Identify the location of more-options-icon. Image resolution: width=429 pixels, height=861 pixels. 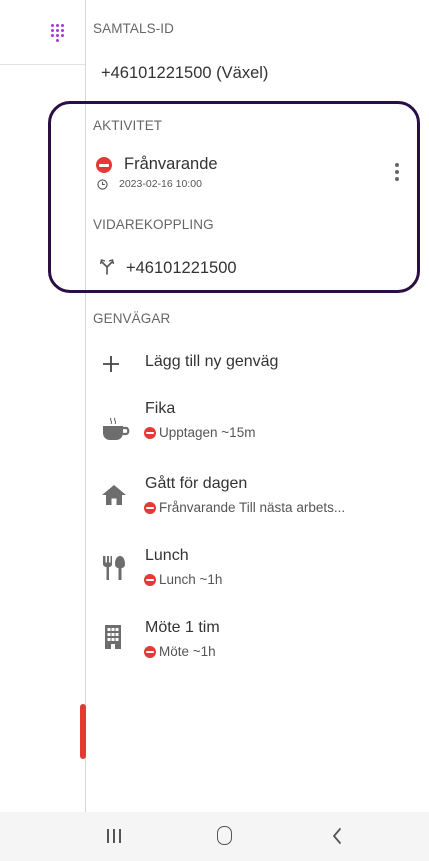
(397, 172).